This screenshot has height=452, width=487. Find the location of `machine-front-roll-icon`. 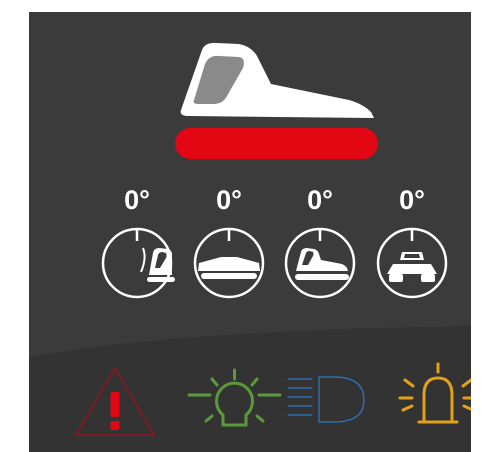

machine-front-roll-icon is located at coordinates (229, 268).